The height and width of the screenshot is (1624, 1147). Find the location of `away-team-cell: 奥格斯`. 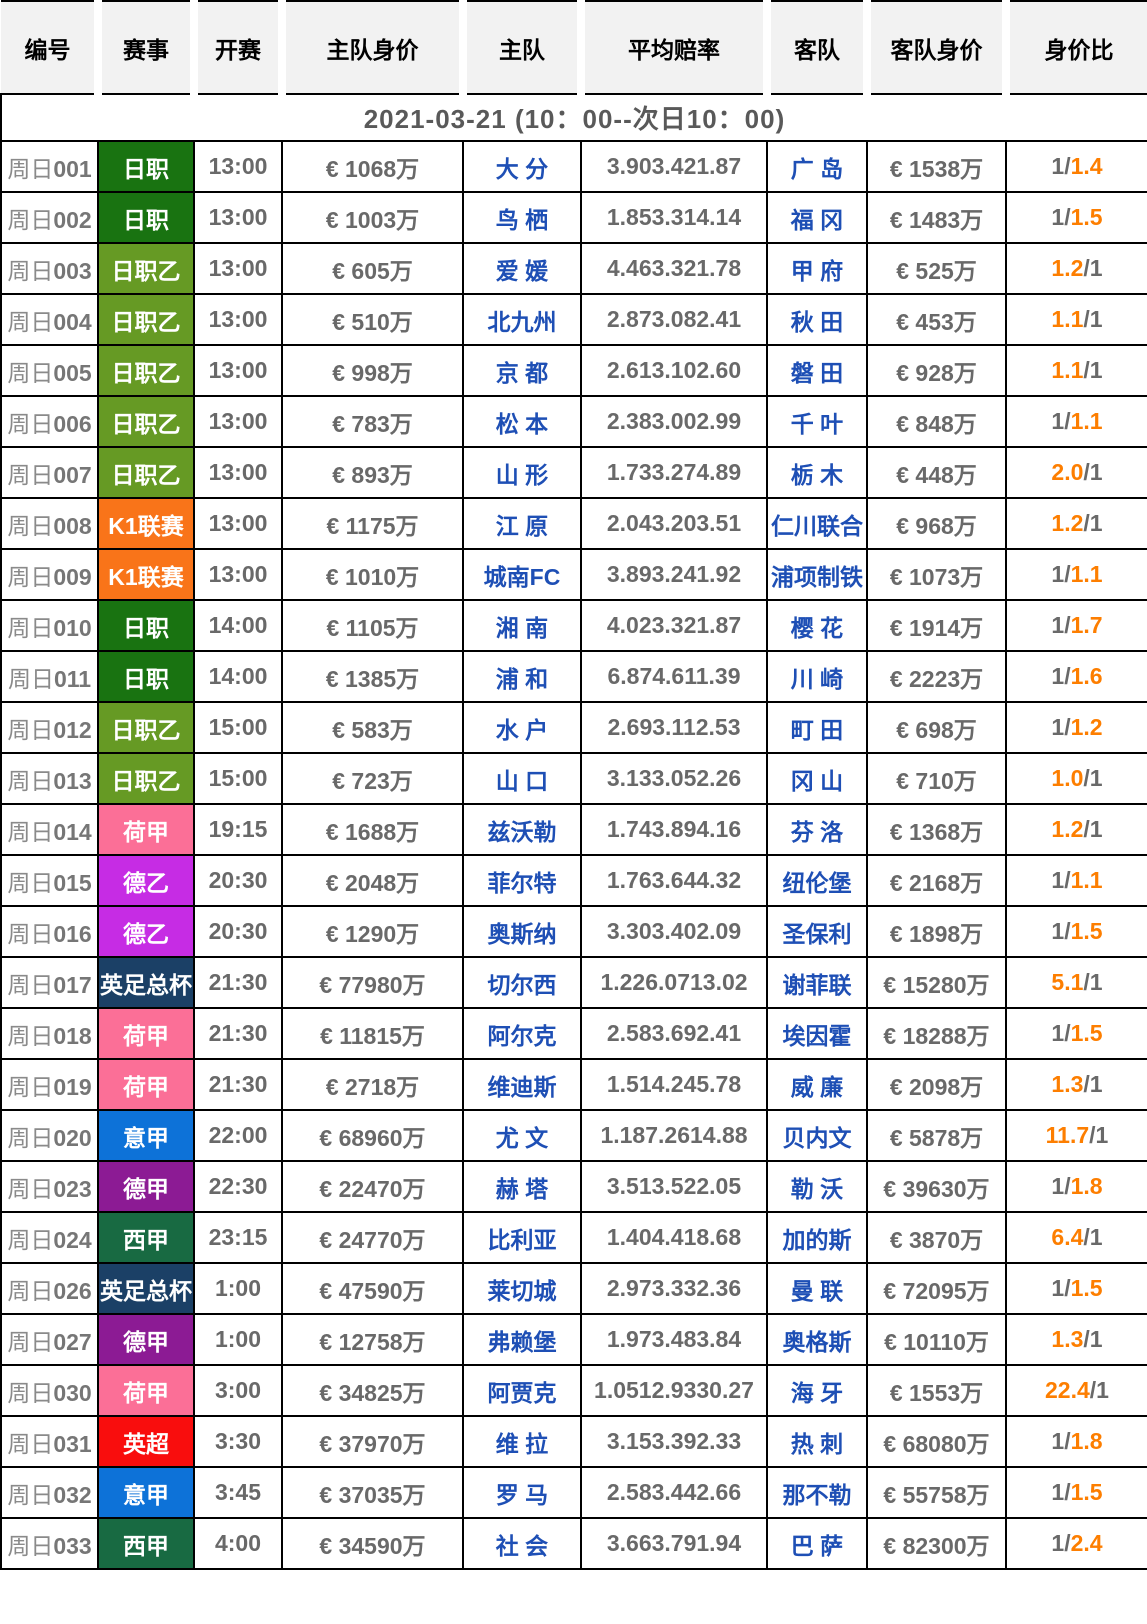

away-team-cell: 奥格斯 is located at coordinates (817, 1339).